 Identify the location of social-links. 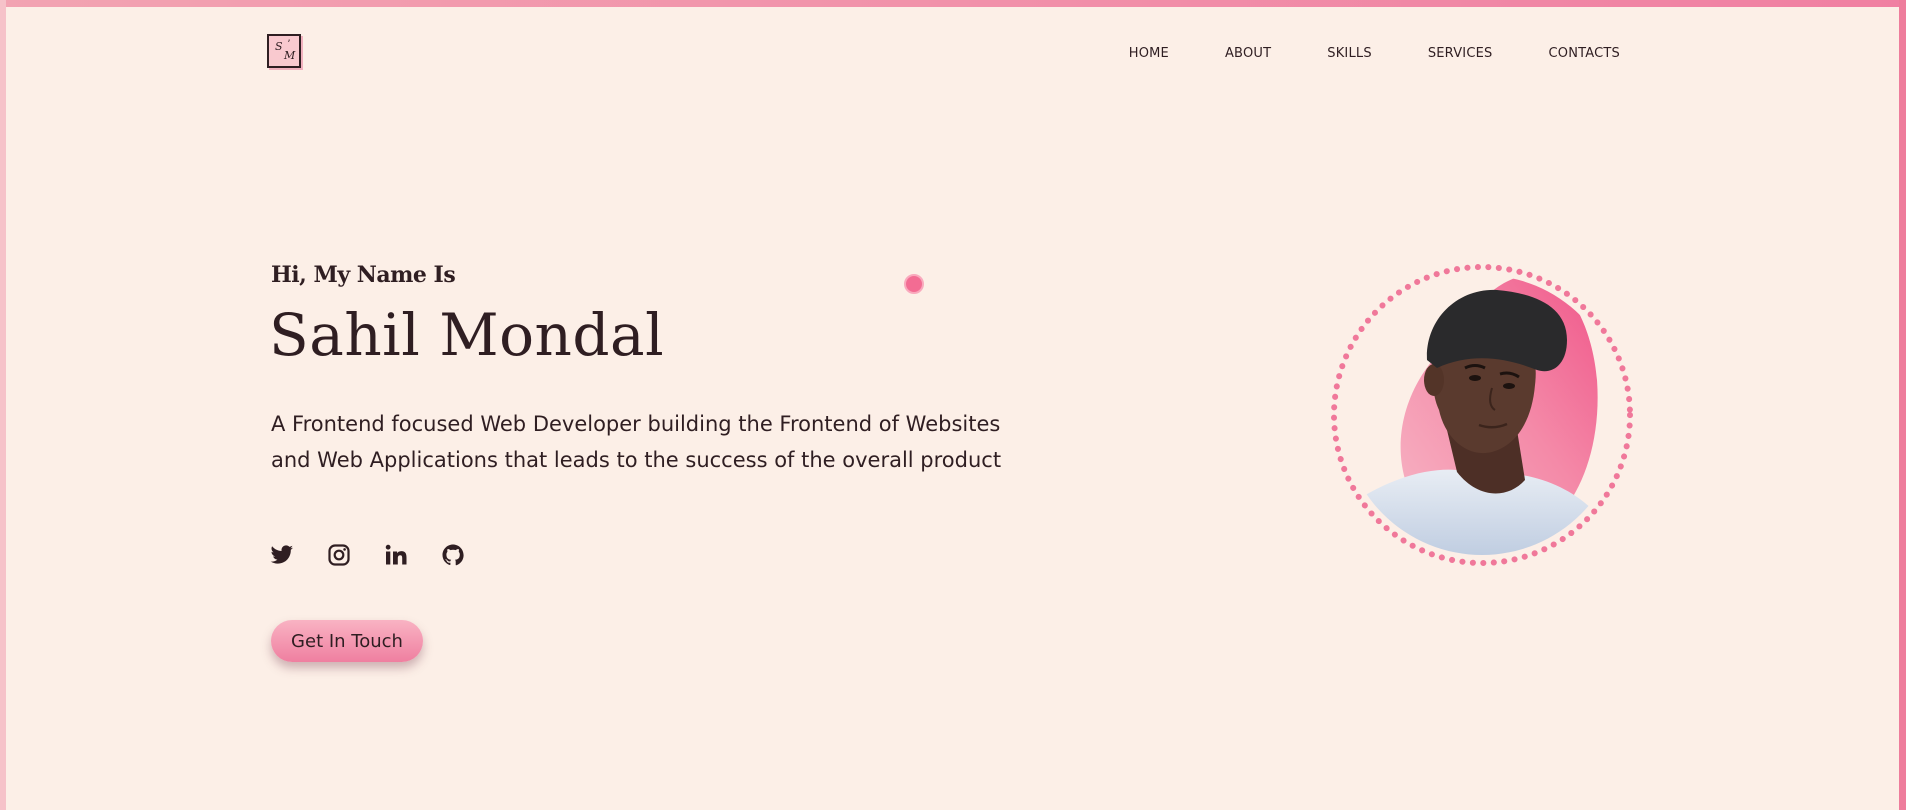
(367, 555).